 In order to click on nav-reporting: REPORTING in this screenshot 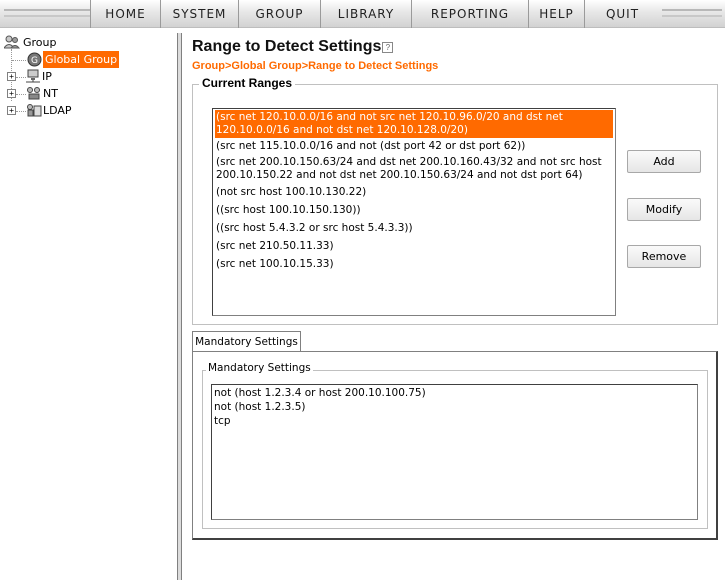, I will do `click(469, 14)`.